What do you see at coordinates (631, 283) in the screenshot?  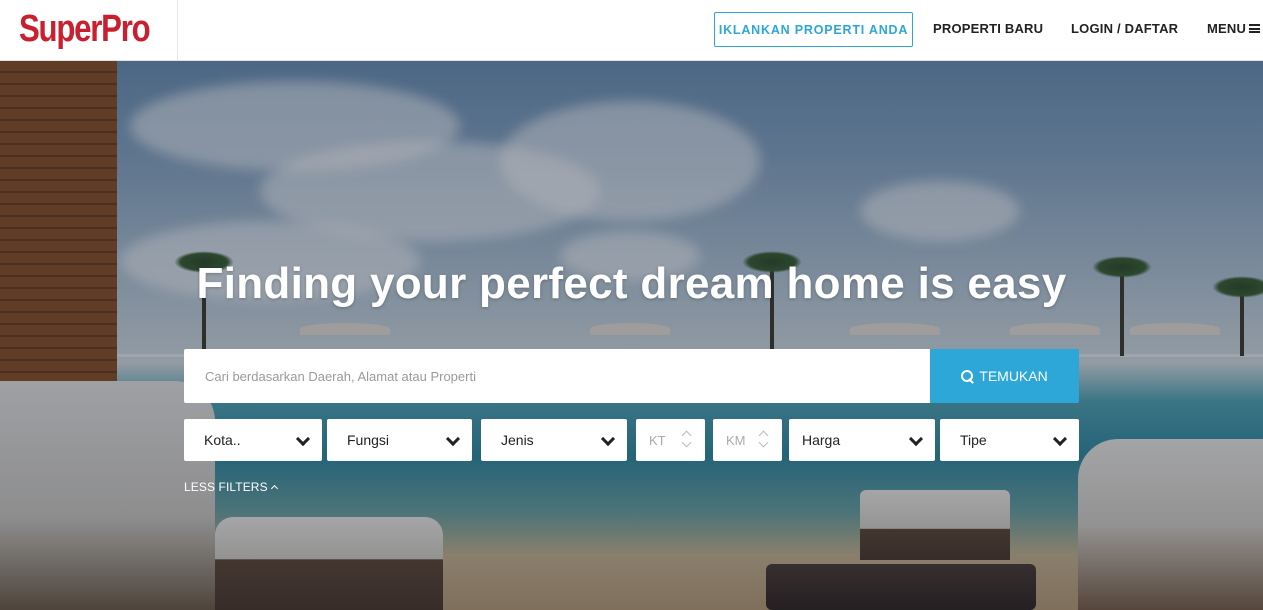 I see `hero-headline: Finding your perfect dream home is easy` at bounding box center [631, 283].